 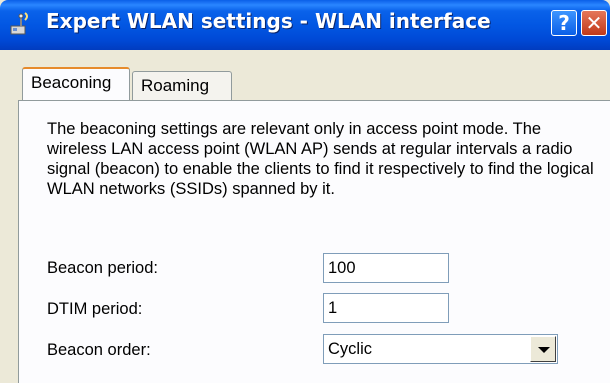 What do you see at coordinates (95, 309) in the screenshot?
I see `dtim-period-label: DTIM period:` at bounding box center [95, 309].